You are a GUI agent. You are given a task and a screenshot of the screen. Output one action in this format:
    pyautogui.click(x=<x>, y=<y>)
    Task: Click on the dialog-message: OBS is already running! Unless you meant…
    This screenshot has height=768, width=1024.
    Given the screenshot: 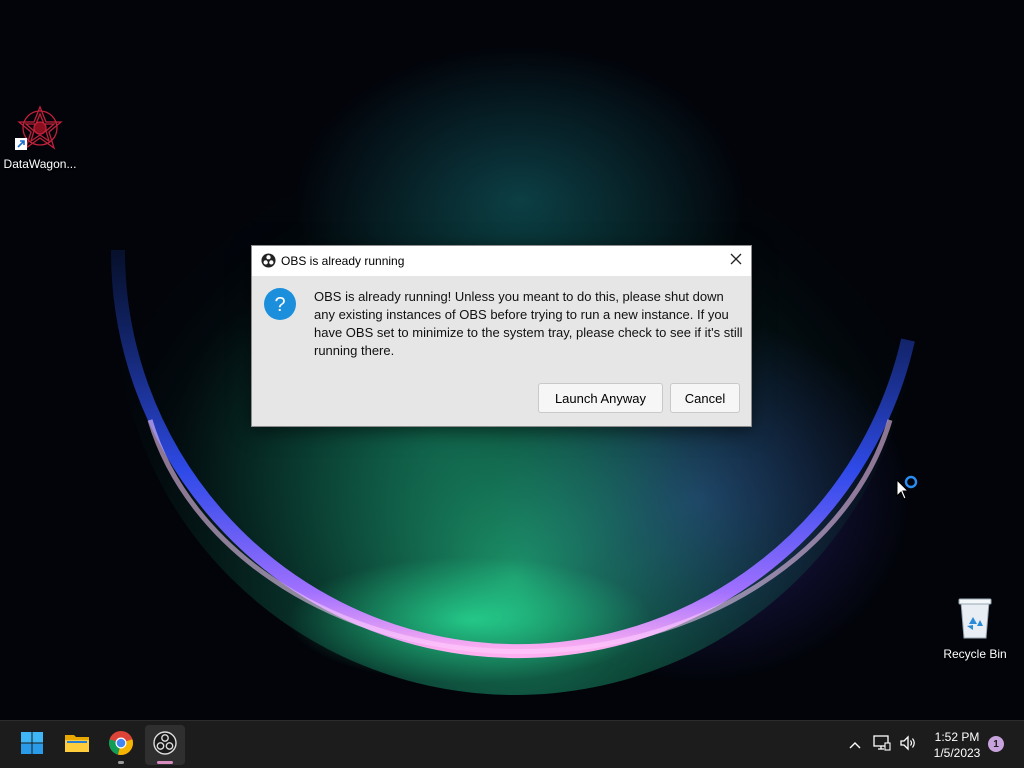 What is the action you would take?
    pyautogui.click(x=528, y=323)
    